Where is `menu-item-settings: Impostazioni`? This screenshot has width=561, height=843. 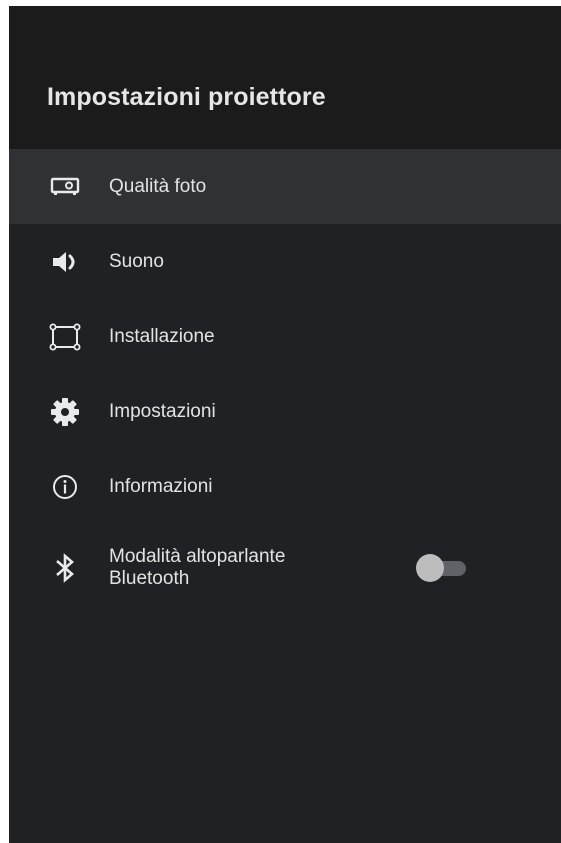 menu-item-settings: Impostazioni is located at coordinates (285, 411).